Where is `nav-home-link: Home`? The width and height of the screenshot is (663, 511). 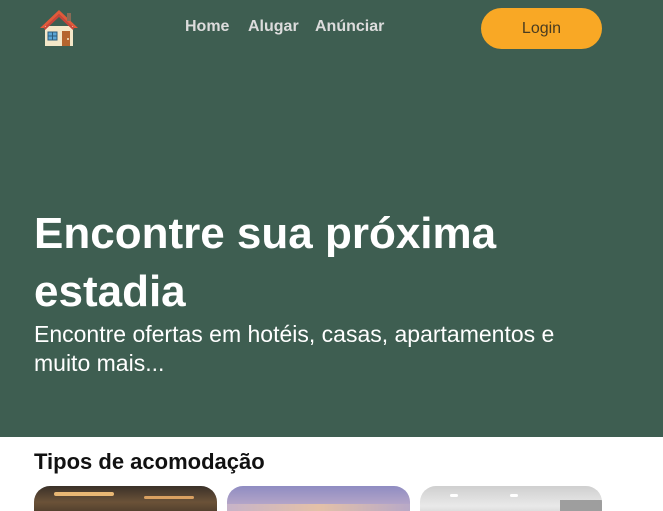 nav-home-link: Home is located at coordinates (207, 27).